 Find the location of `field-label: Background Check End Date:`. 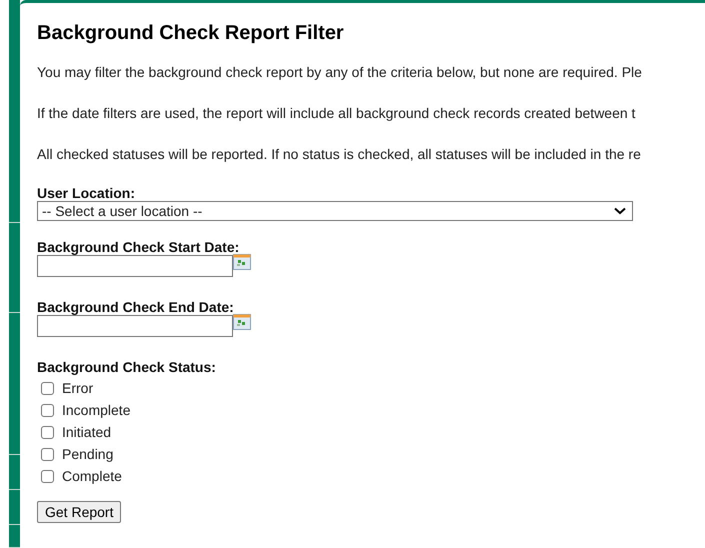

field-label: Background Check End Date: is located at coordinates (136, 307).